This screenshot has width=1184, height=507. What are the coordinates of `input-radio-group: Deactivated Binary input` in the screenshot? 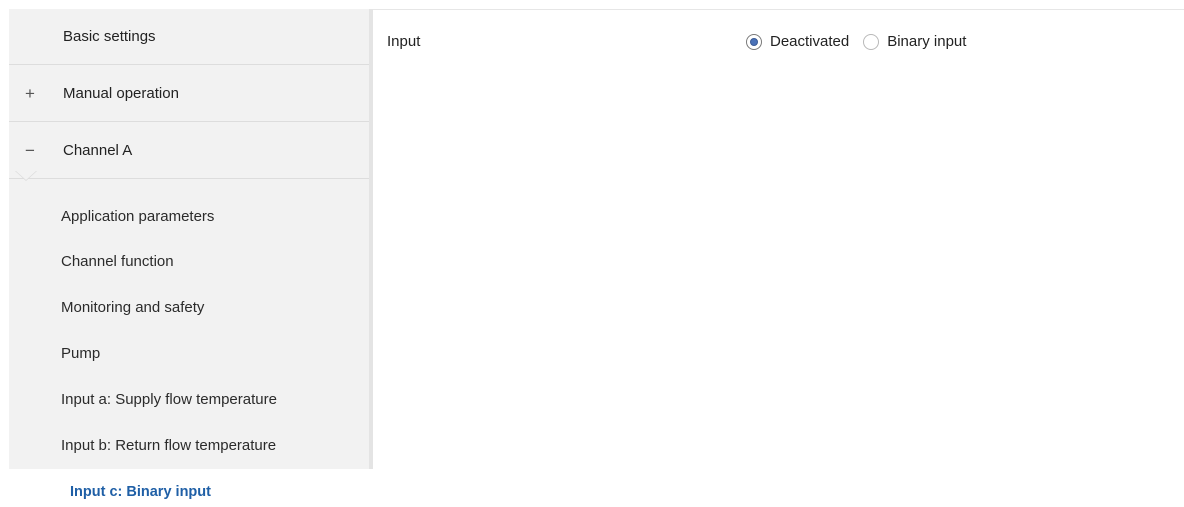 It's located at (863, 42).